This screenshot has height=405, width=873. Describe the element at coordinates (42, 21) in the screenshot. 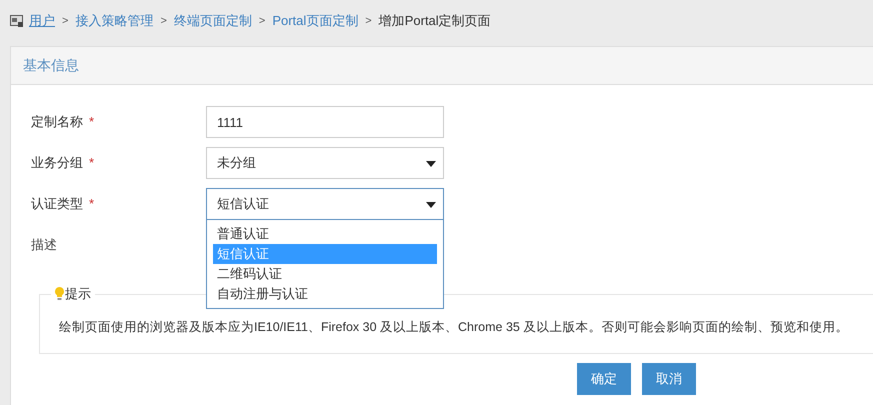

I see `breadcrumb-link: 用户` at that location.